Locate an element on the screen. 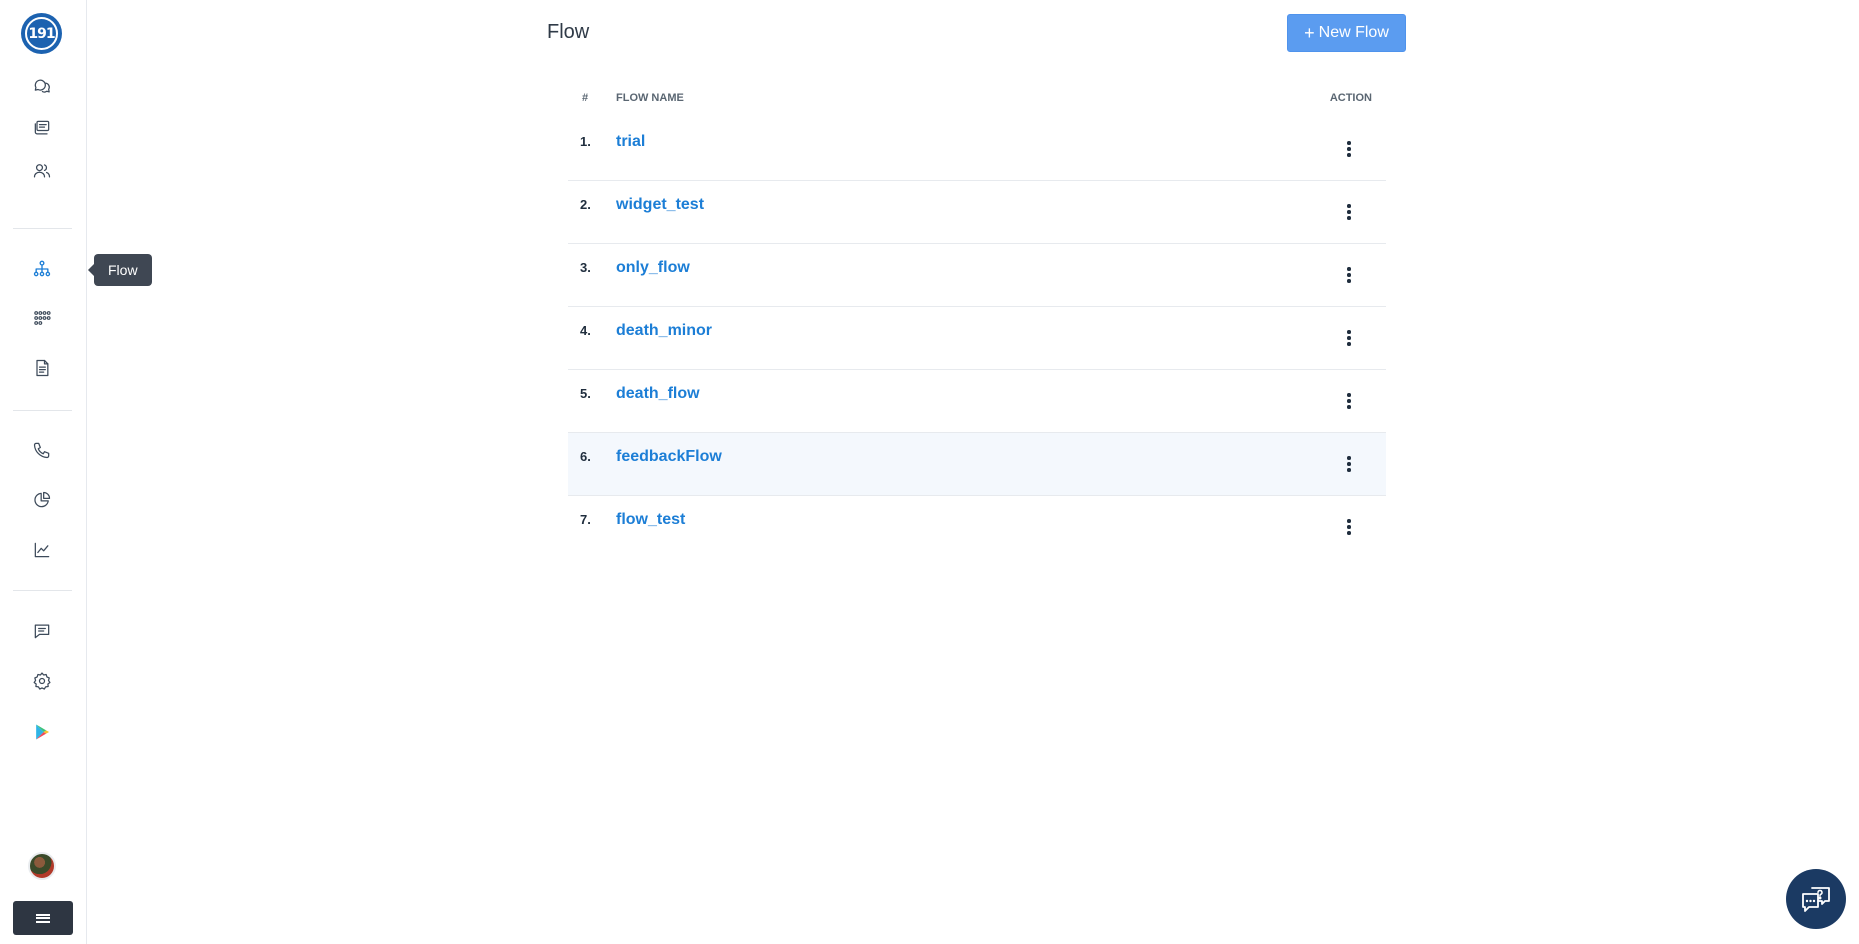 The width and height of the screenshot is (1859, 944). table-row: 3. only_flow is located at coordinates (977, 275).